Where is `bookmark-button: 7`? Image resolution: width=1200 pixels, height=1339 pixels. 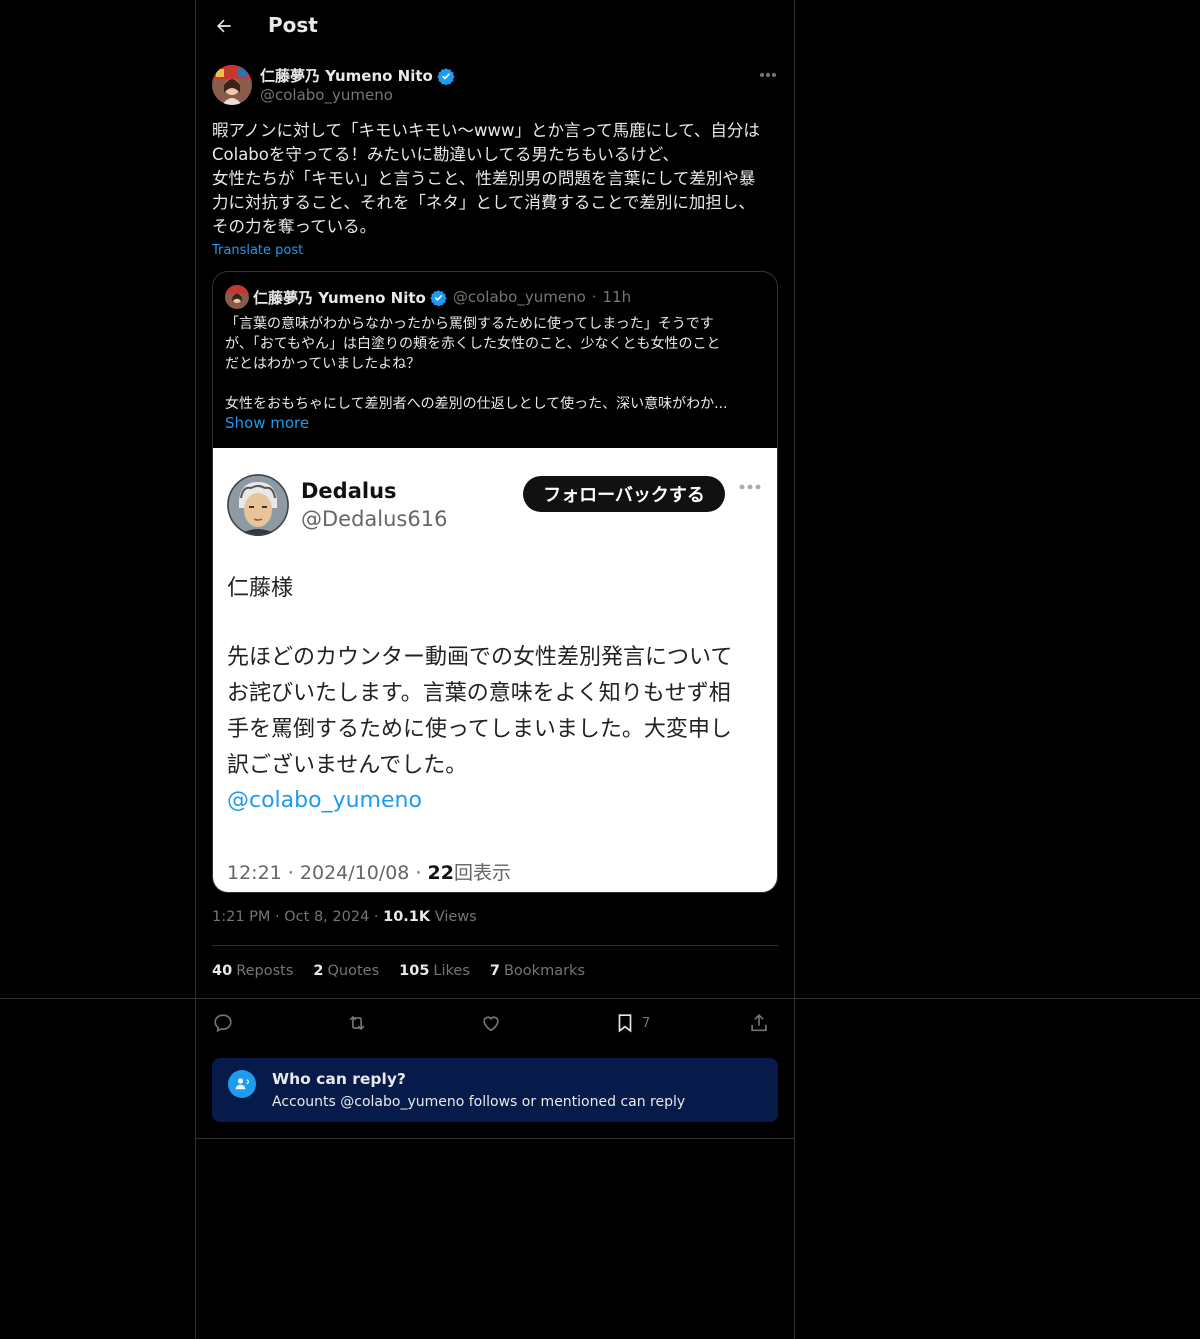 bookmark-button: 7 is located at coordinates (632, 1023).